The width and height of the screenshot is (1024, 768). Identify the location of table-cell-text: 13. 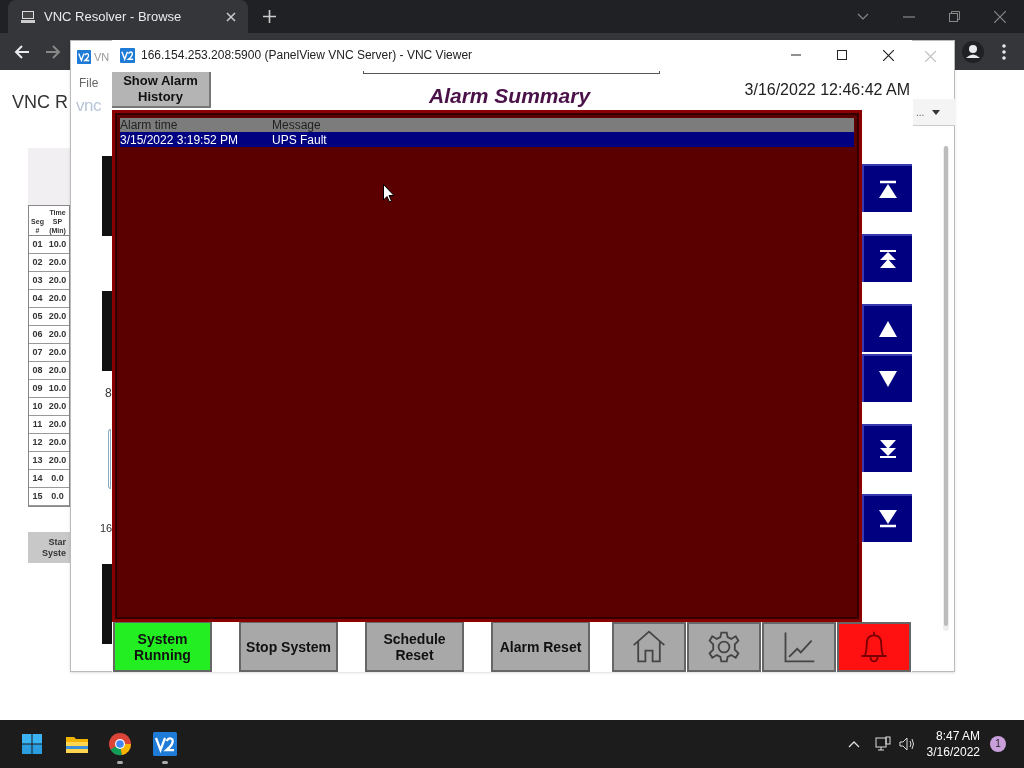
(37, 460).